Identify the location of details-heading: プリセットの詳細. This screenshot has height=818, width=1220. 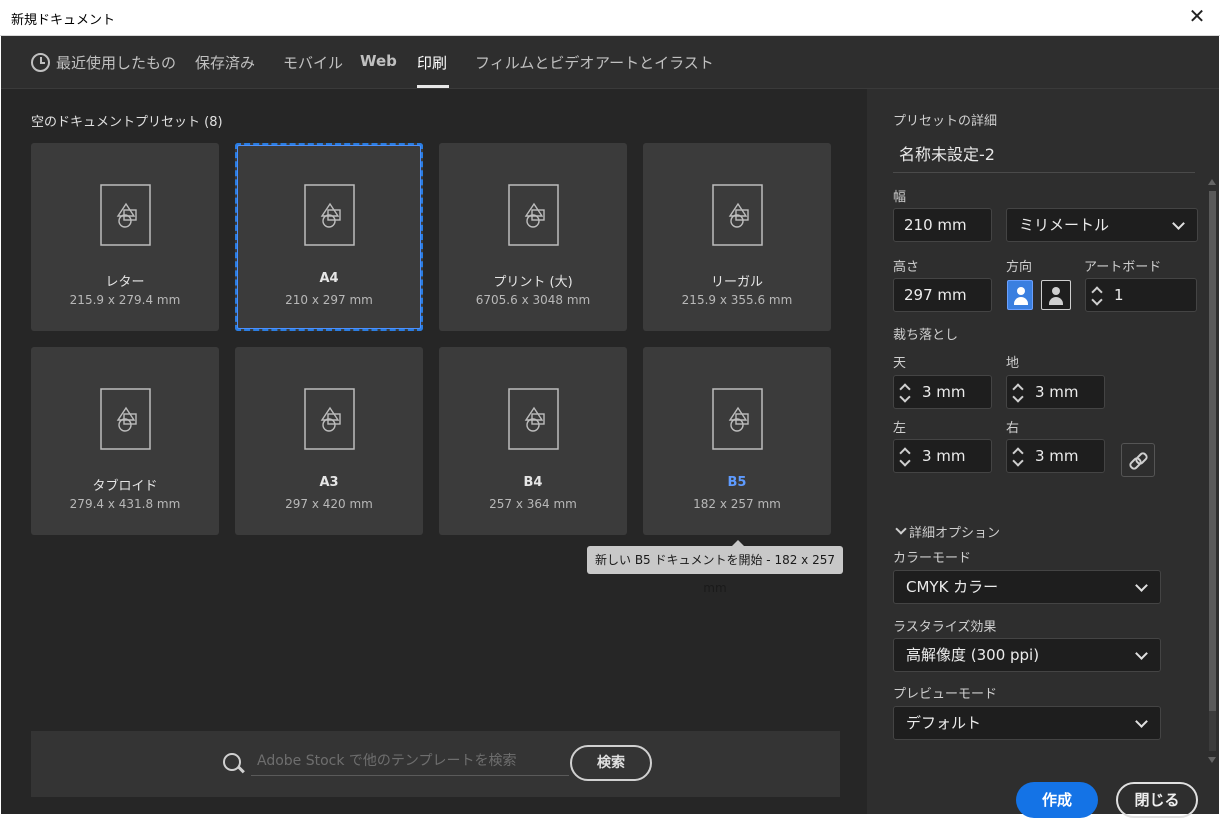
(945, 121).